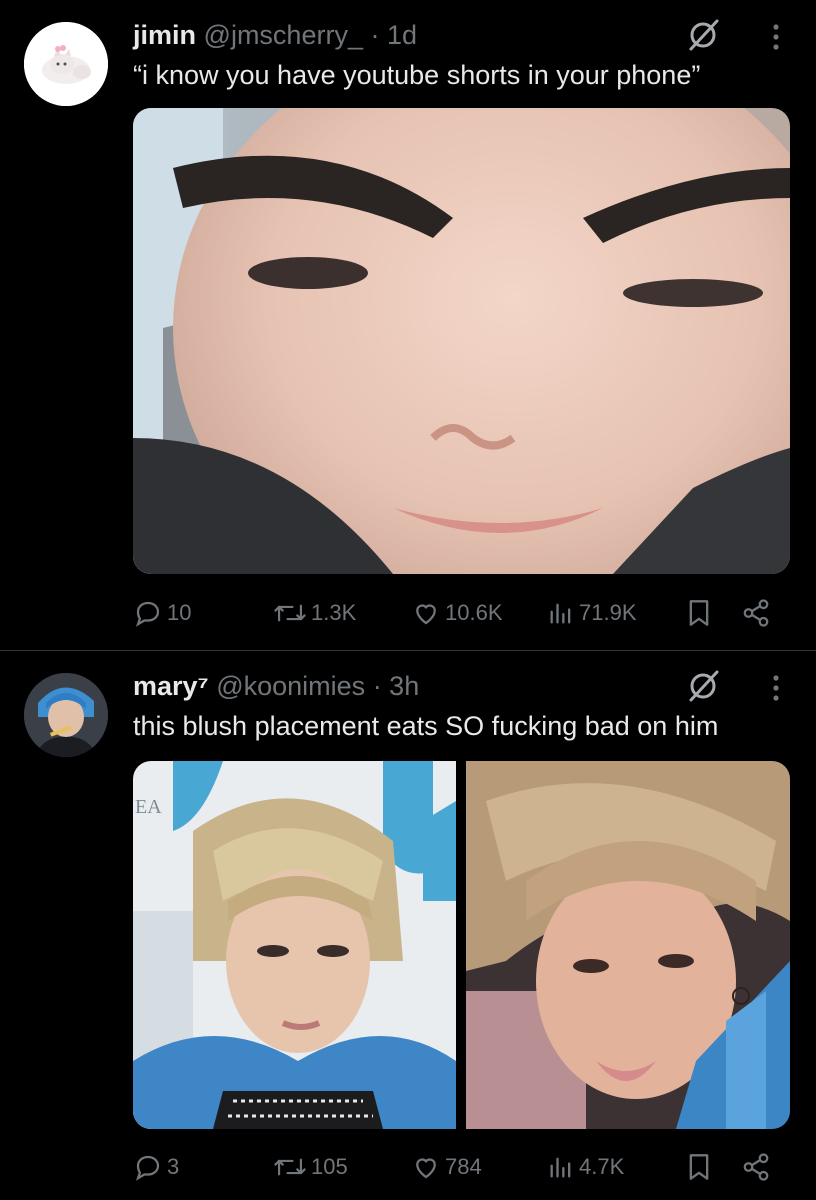  What do you see at coordinates (162, 613) in the screenshot?
I see `reply-button: 10` at bounding box center [162, 613].